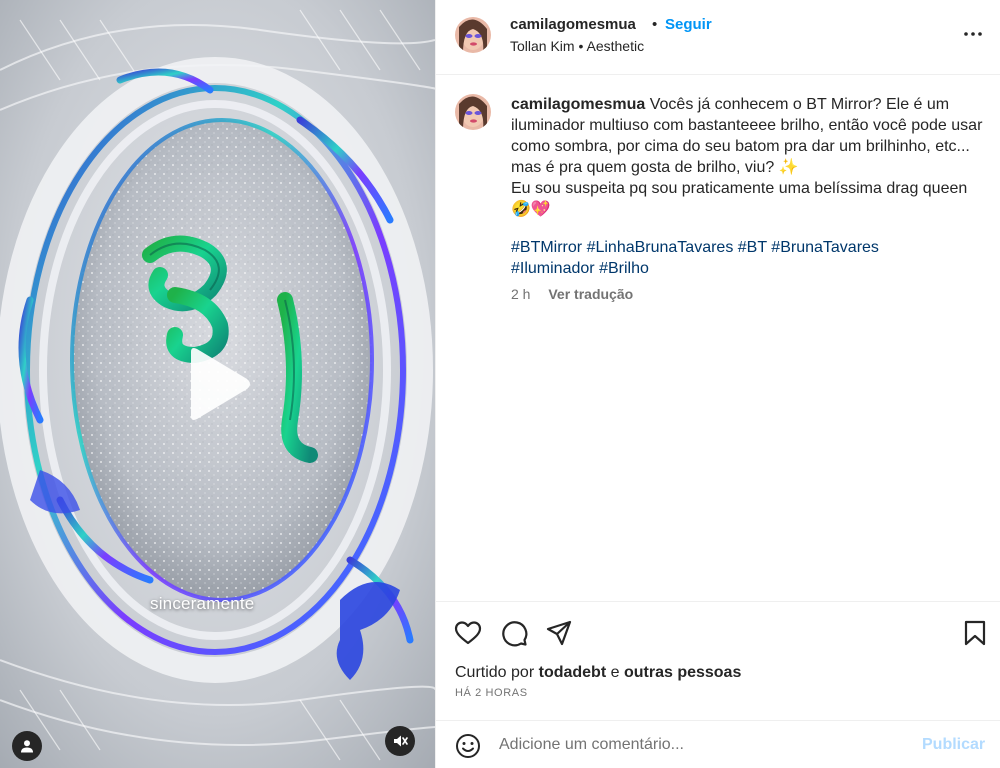 This screenshot has width=1000, height=768. Describe the element at coordinates (473, 35) in the screenshot. I see `author-avatar` at that location.